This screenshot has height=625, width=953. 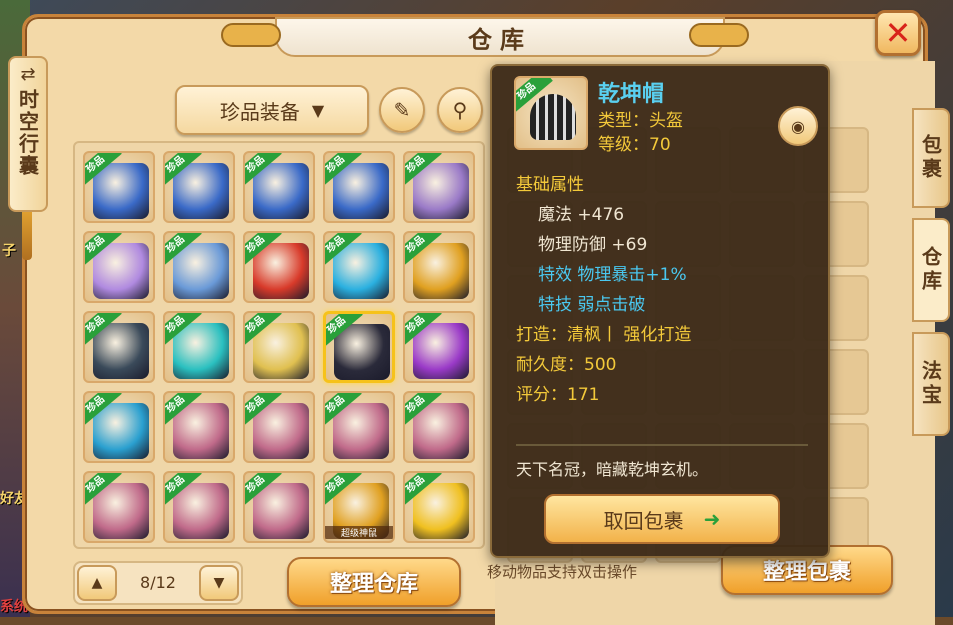 What do you see at coordinates (566, 365) in the screenshot?
I see `durability: 耐久度：500` at bounding box center [566, 365].